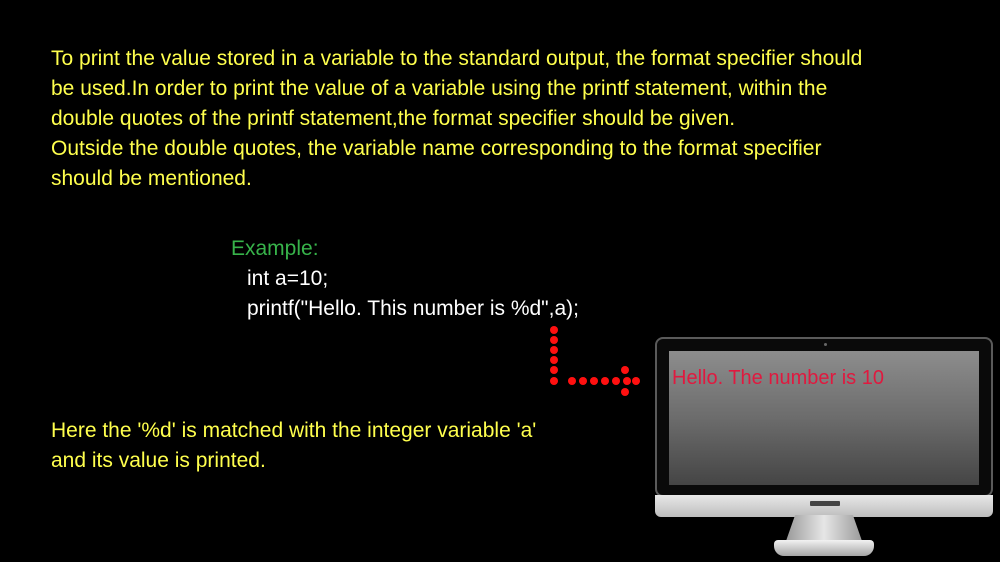  I want to click on code-line-declaration: int a=10;, so click(288, 278).